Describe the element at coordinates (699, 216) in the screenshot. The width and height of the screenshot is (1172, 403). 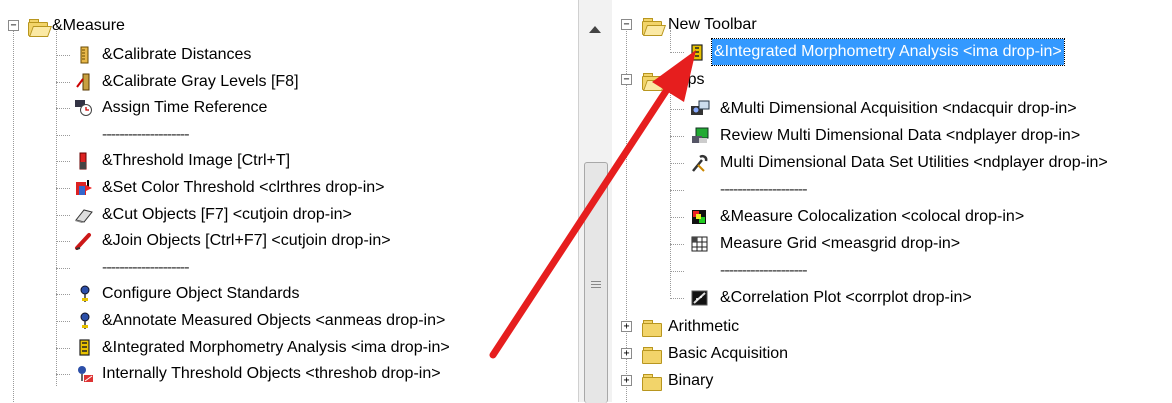
I see `colocalization-icon` at that location.